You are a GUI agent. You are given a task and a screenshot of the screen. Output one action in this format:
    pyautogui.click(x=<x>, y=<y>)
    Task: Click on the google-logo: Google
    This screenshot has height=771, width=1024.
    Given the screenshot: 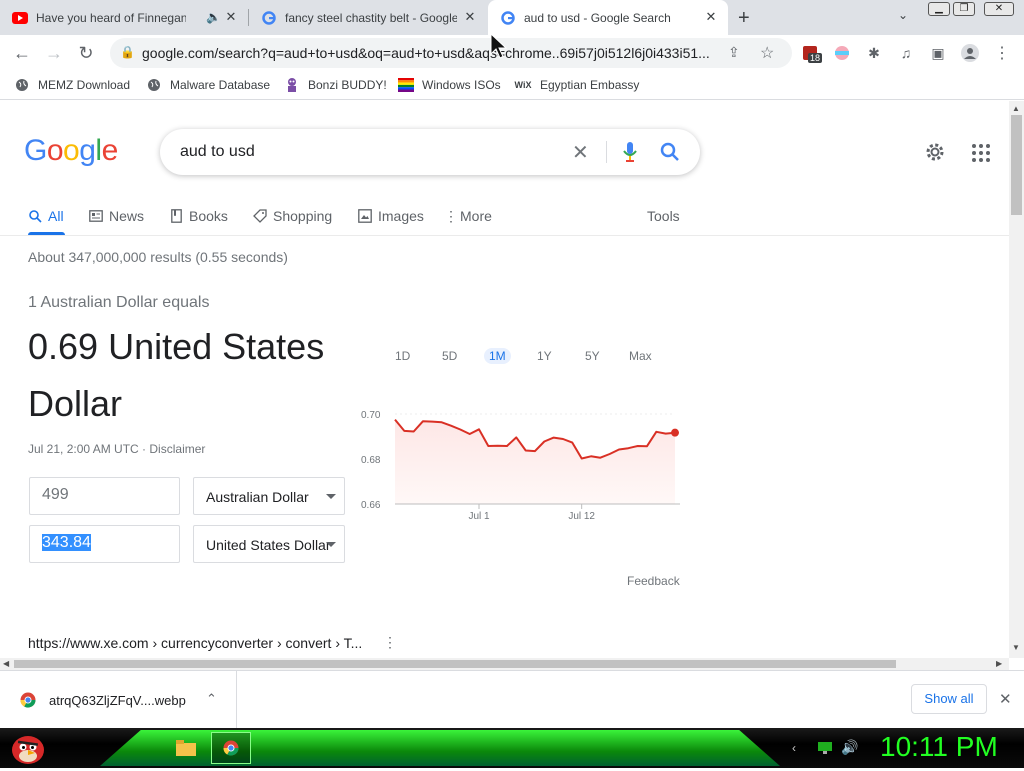 What is the action you would take?
    pyautogui.click(x=71, y=151)
    